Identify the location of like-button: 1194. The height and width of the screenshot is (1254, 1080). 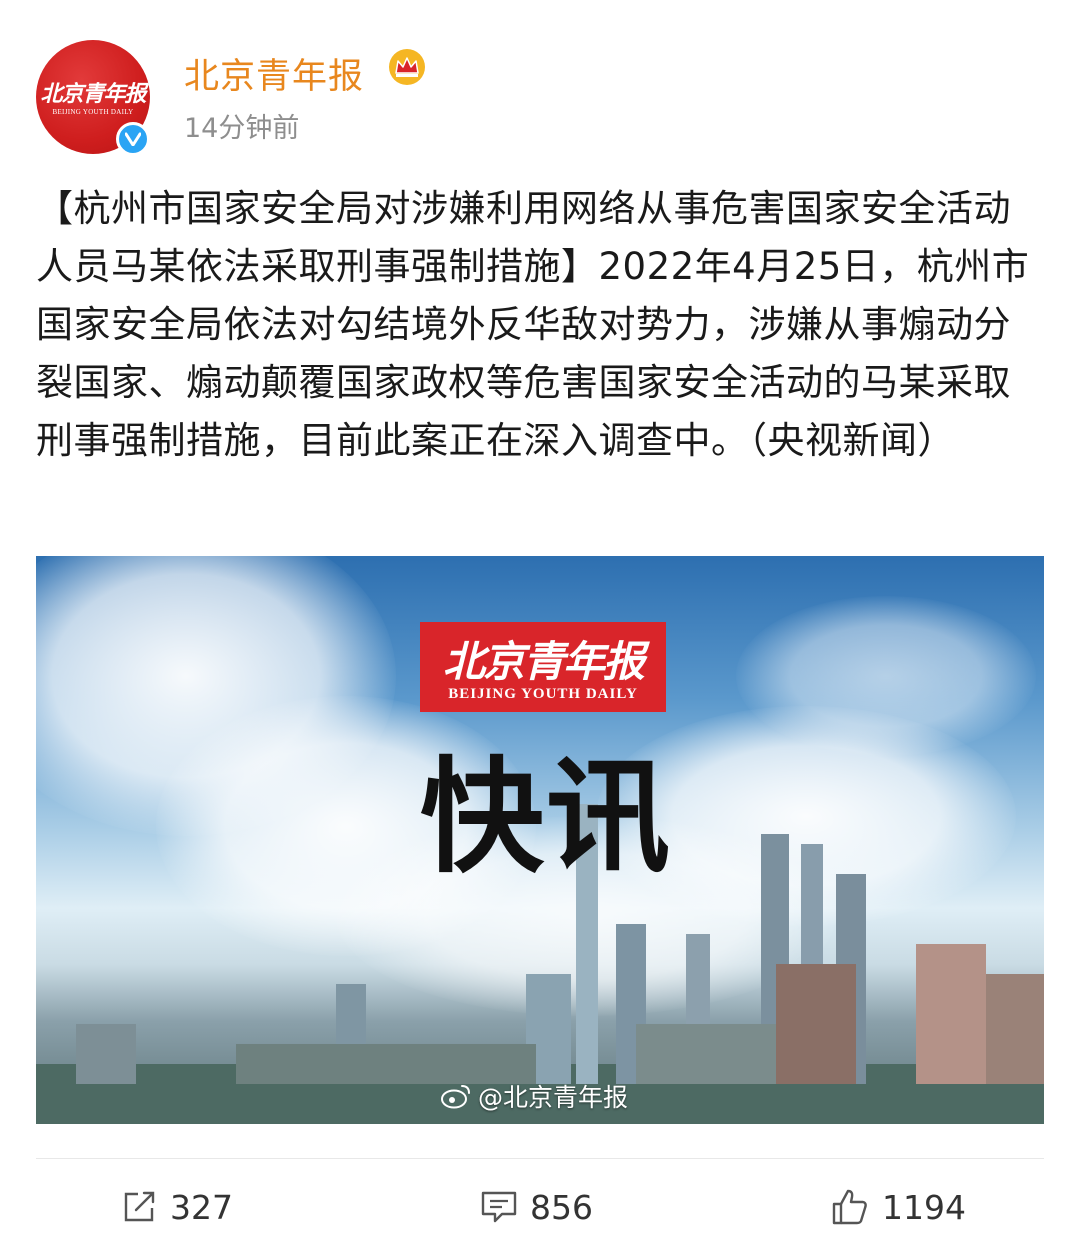
(898, 1207).